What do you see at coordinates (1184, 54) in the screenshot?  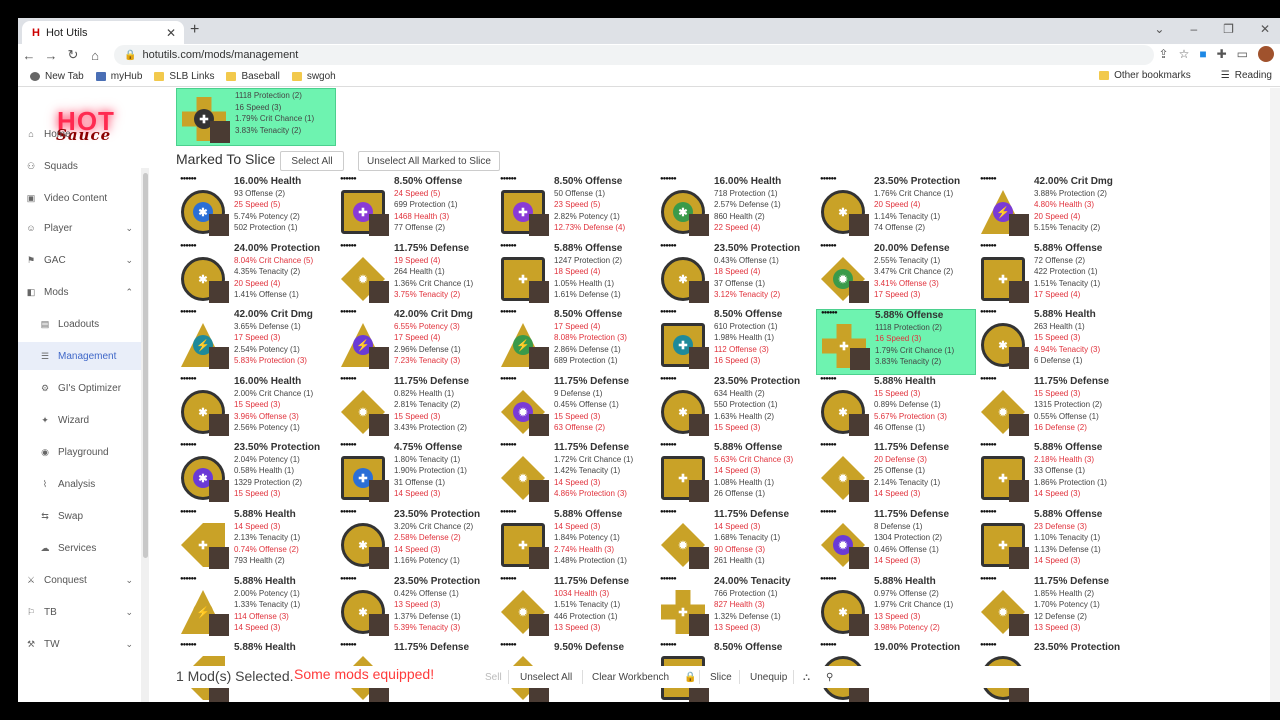 I see `bookmark-star-icon: ☆` at bounding box center [1184, 54].